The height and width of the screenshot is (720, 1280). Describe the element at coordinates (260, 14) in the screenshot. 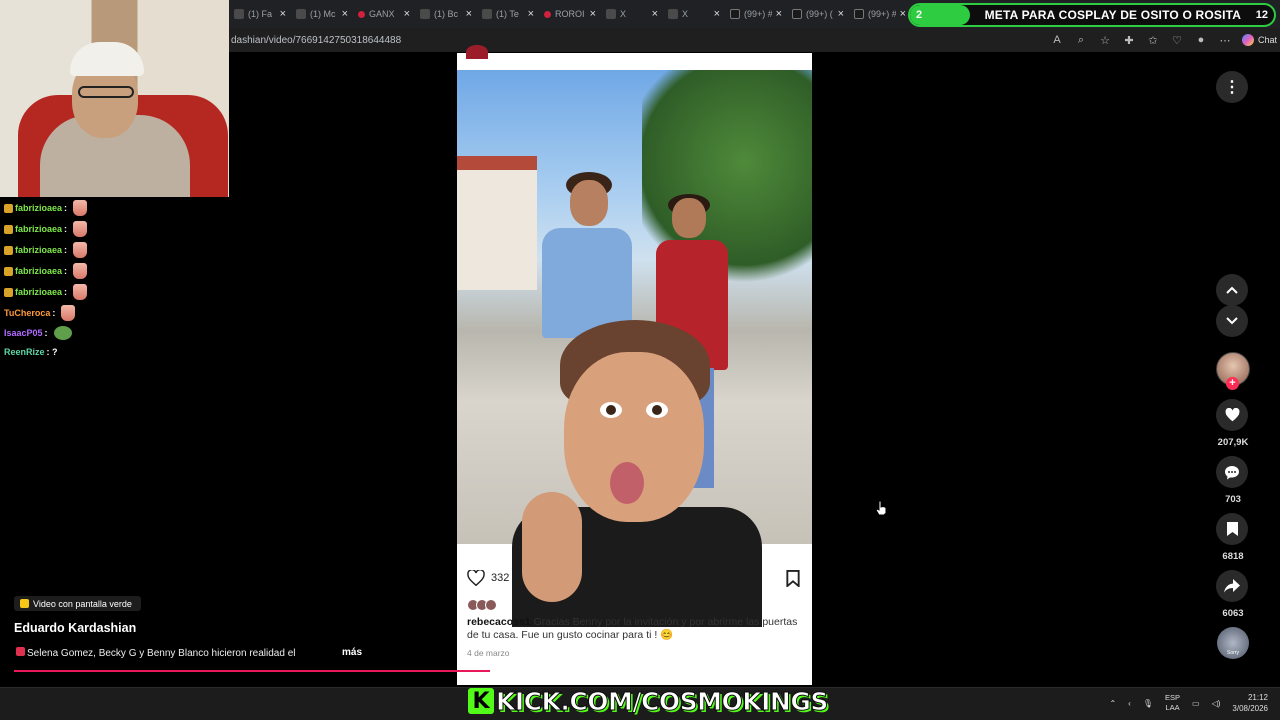

I see `browser-tab: (1) Fa ×` at that location.